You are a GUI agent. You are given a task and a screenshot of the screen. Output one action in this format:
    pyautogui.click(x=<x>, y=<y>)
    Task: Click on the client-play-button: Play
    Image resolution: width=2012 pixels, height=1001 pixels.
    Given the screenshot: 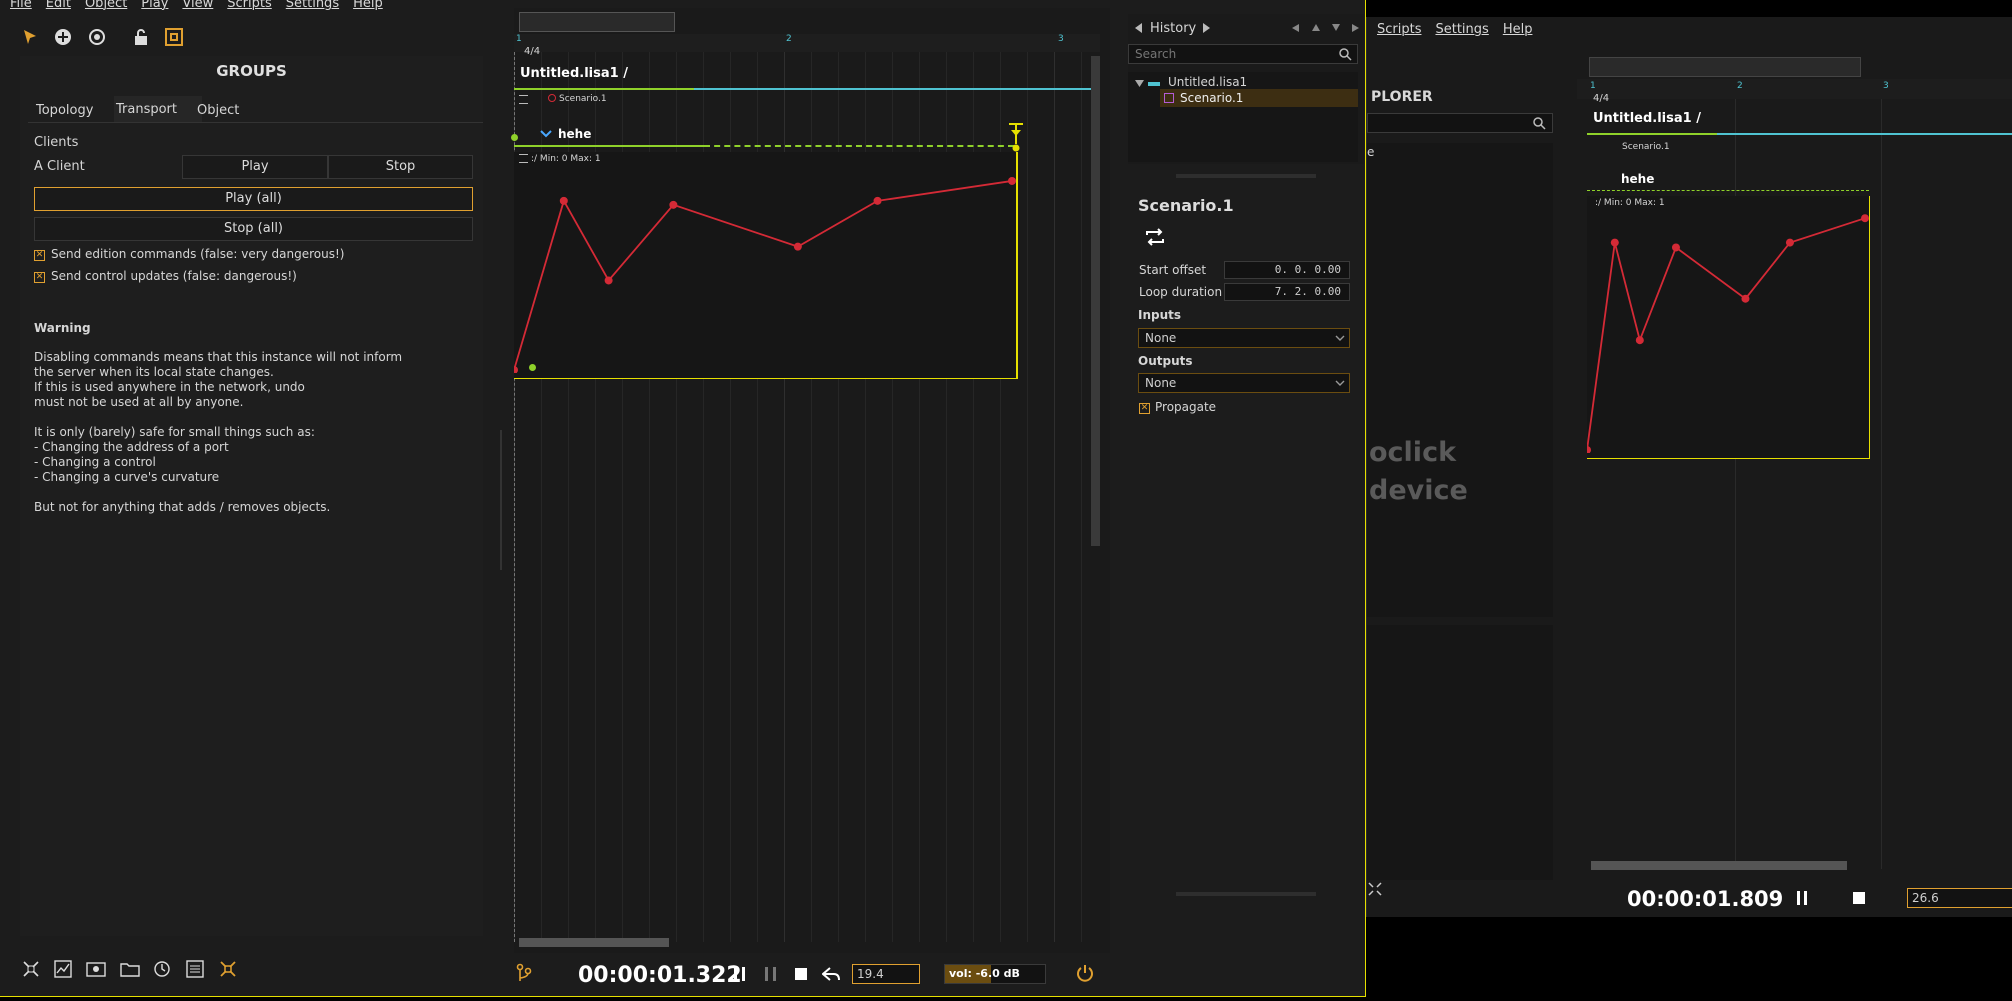 What is the action you would take?
    pyautogui.click(x=255, y=167)
    